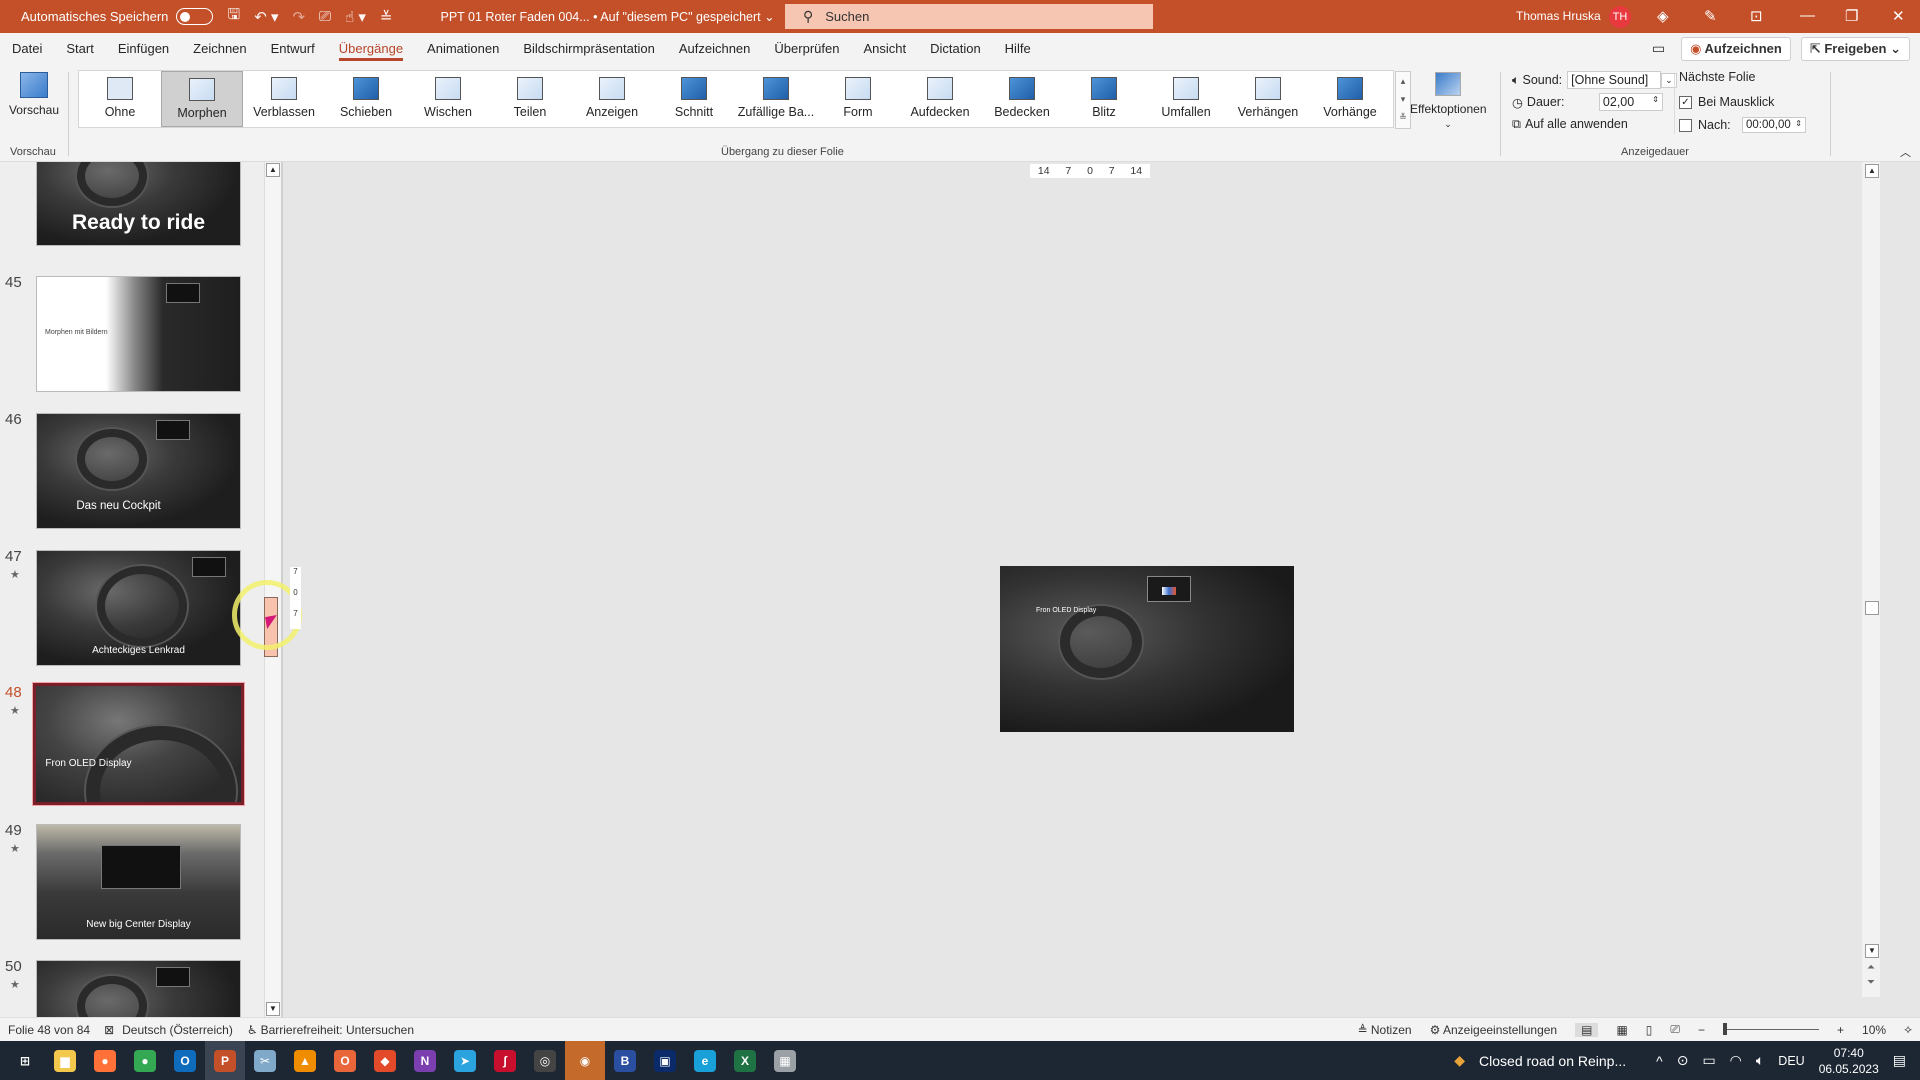 The height and width of the screenshot is (1080, 1920). Describe the element at coordinates (884, 48) in the screenshot. I see `tab-ansicht: Ansicht` at that location.